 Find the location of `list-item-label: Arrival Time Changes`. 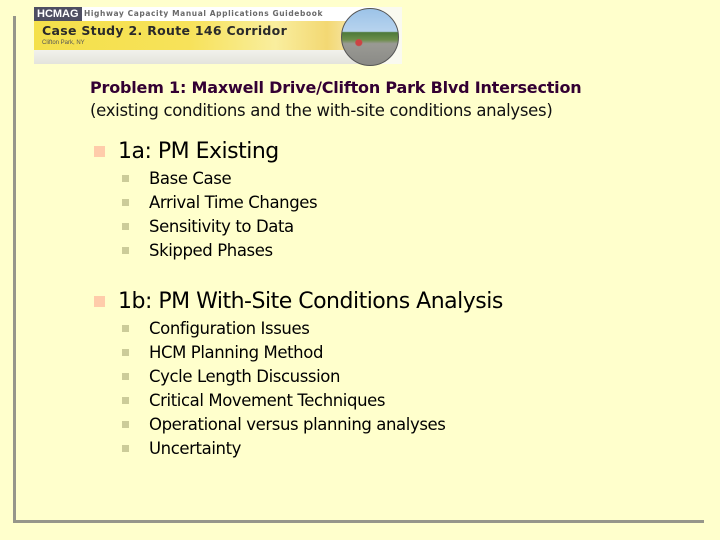

list-item-label: Arrival Time Changes is located at coordinates (233, 202).